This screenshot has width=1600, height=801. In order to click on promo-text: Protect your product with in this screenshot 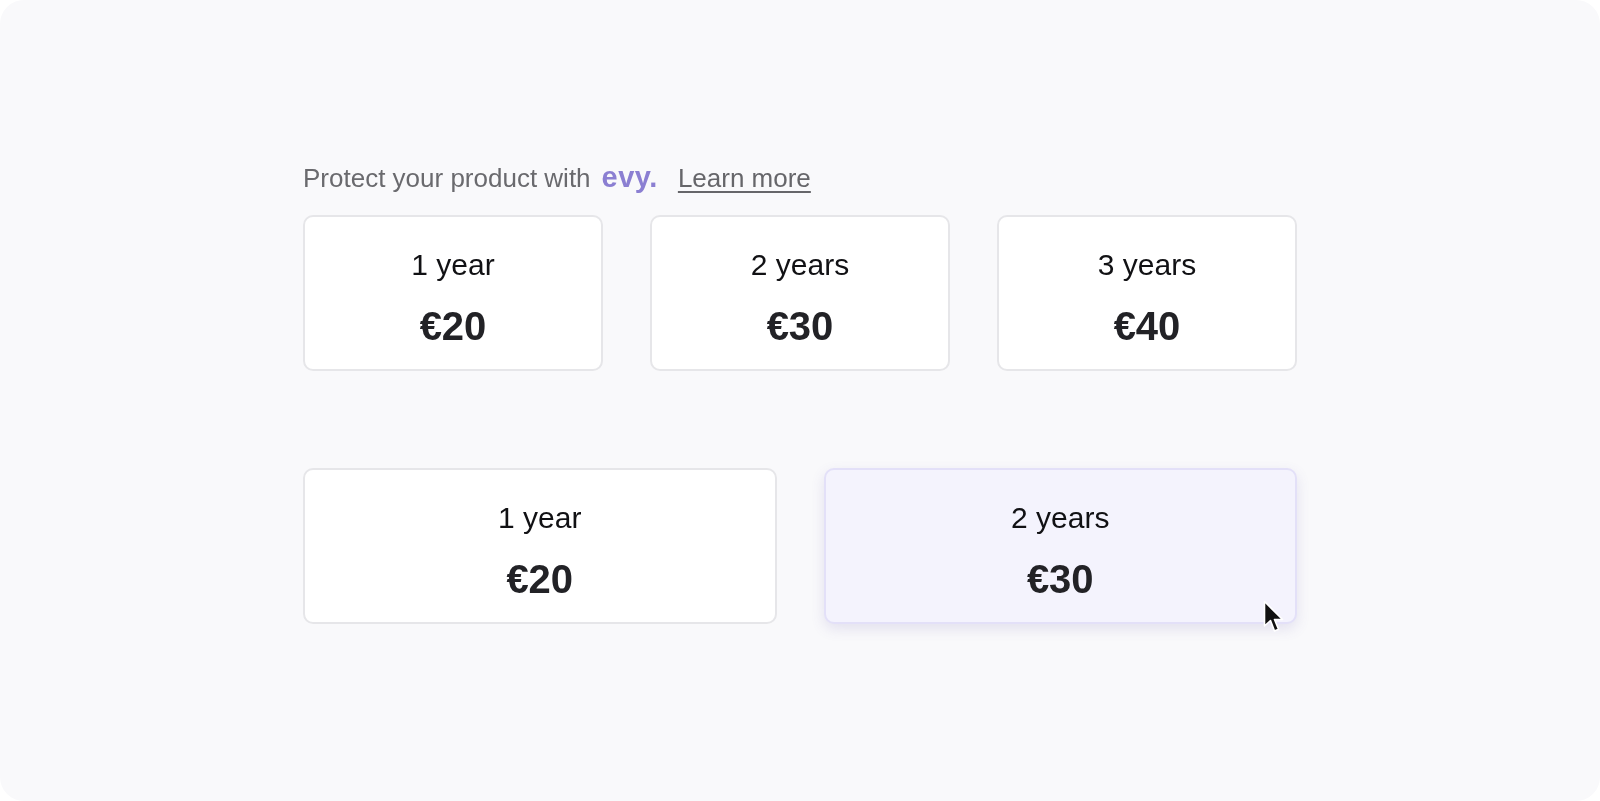, I will do `click(447, 178)`.